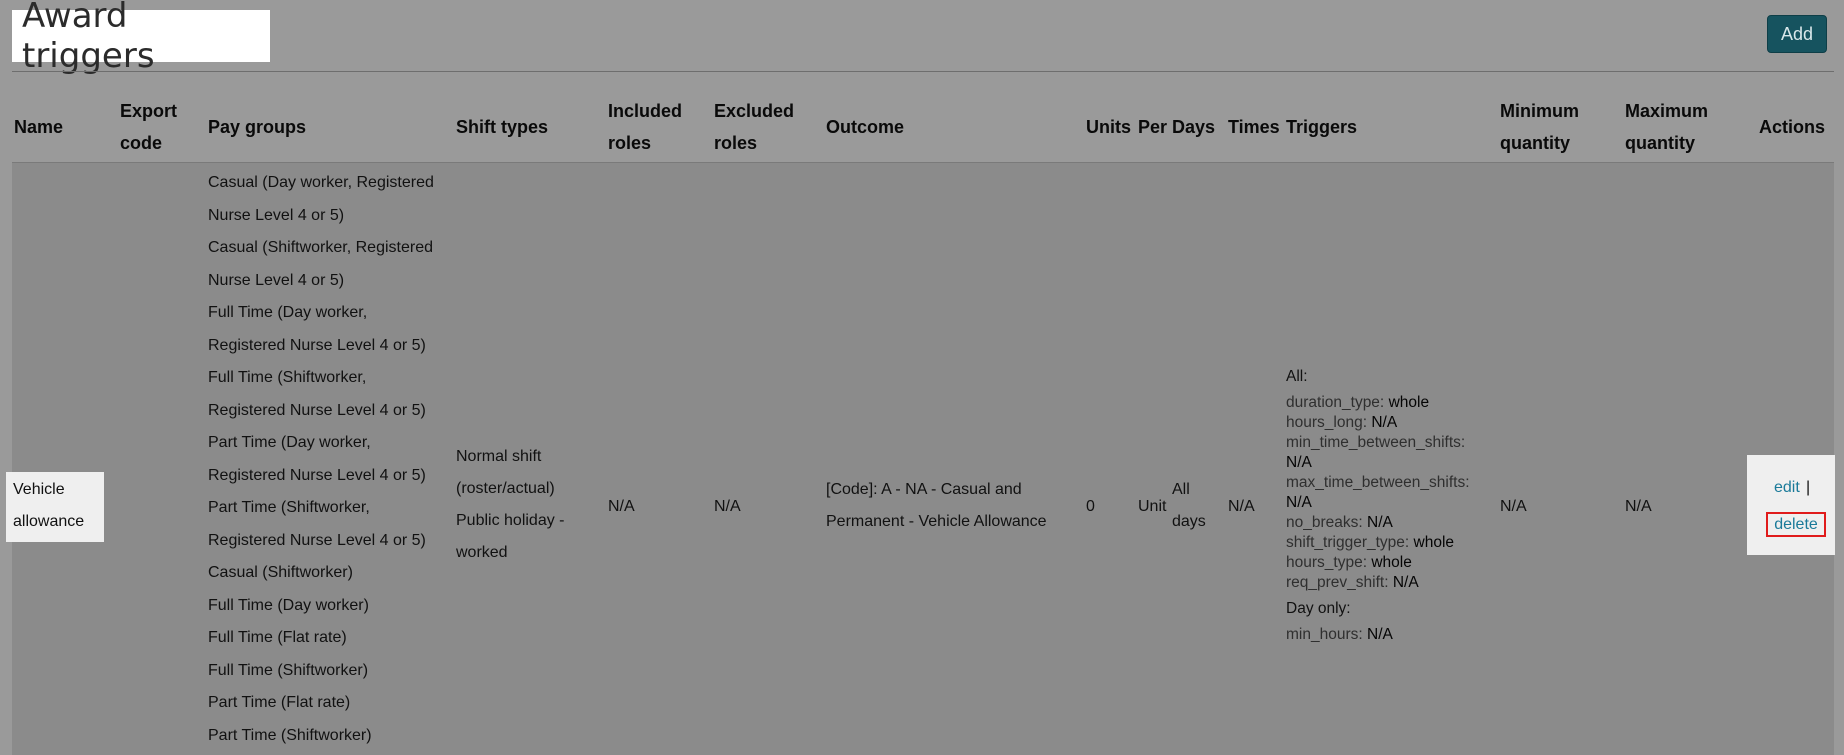 The width and height of the screenshot is (1844, 755). I want to click on trigger-field: hours_long: N/A, so click(1386, 423).